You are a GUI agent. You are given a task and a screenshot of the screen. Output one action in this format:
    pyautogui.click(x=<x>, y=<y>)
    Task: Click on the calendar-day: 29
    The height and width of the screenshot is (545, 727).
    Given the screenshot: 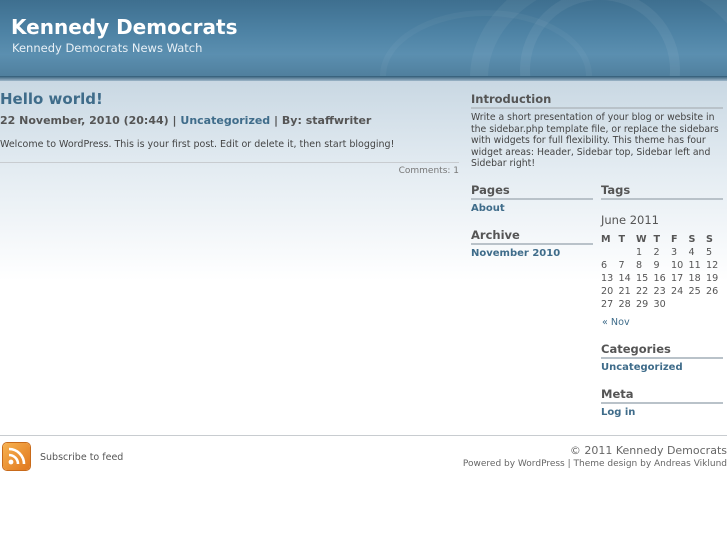 What is the action you would take?
    pyautogui.click(x=642, y=304)
    